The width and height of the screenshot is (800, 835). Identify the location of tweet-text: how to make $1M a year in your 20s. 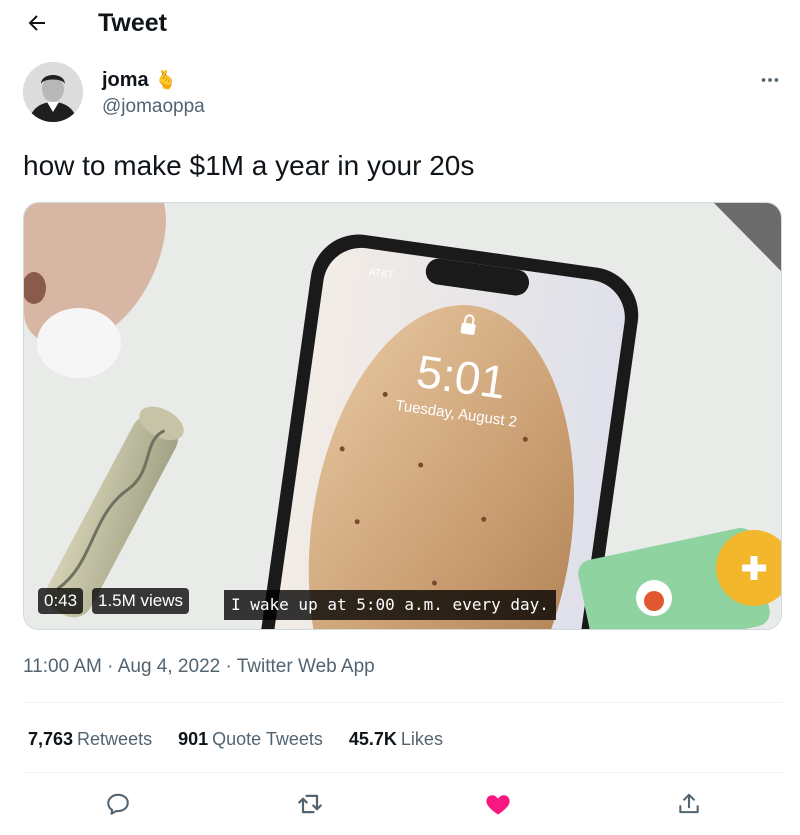
(249, 165).